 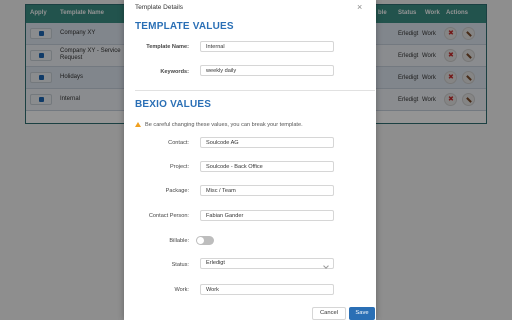 I want to click on project-label: Project:, so click(x=179, y=167).